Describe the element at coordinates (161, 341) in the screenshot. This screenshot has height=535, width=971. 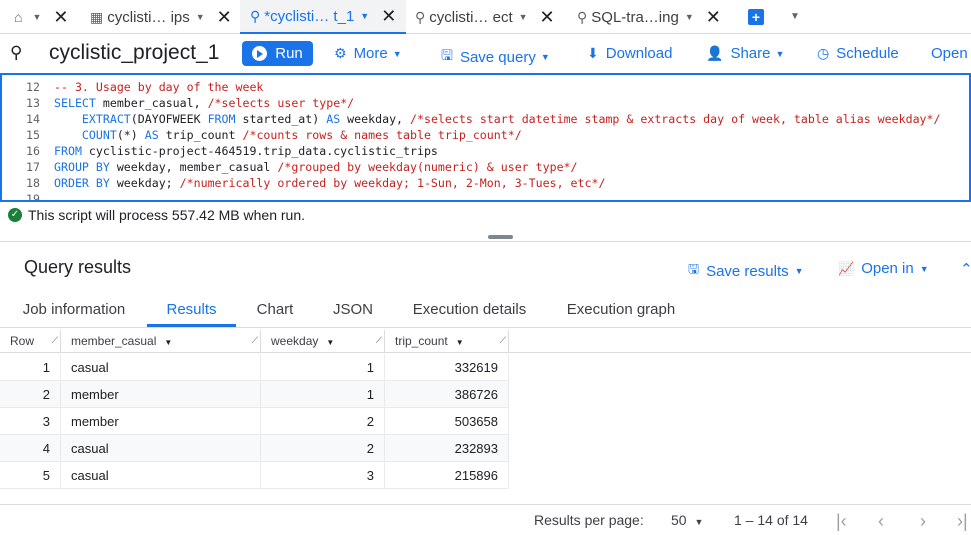
I see `column-header-member-casual: member_casual ▼ ⟋` at that location.